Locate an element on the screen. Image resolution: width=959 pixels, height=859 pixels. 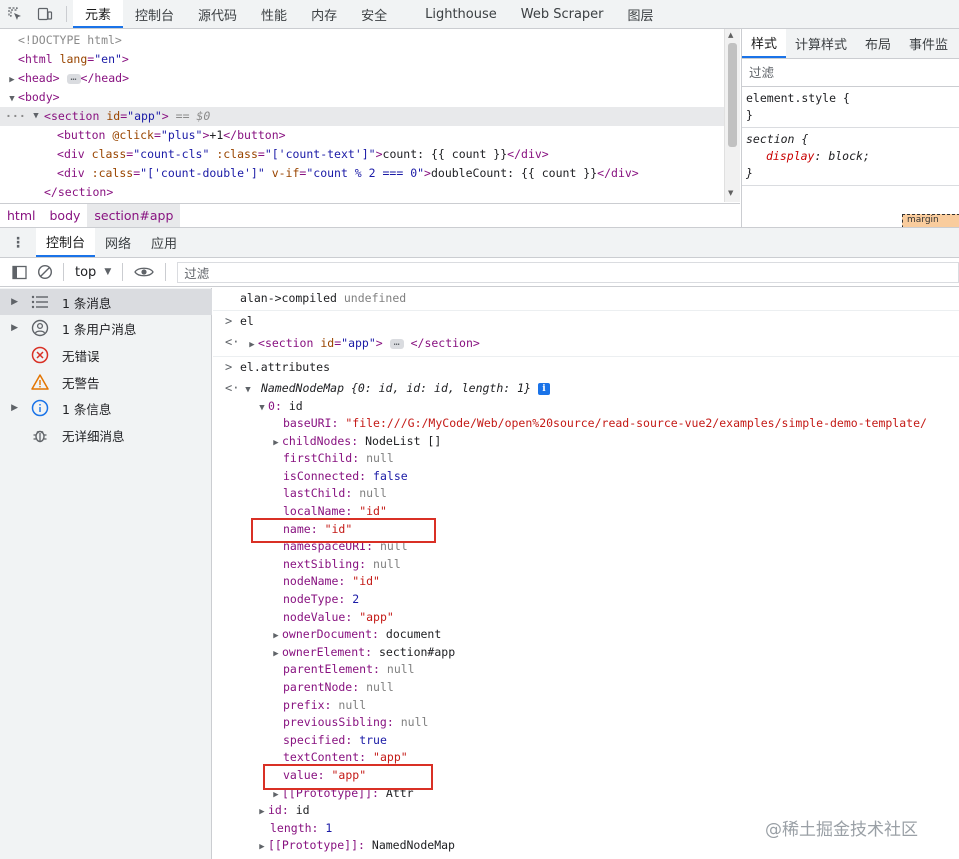
display-declaration: display: block; is located at coordinates (850, 156).